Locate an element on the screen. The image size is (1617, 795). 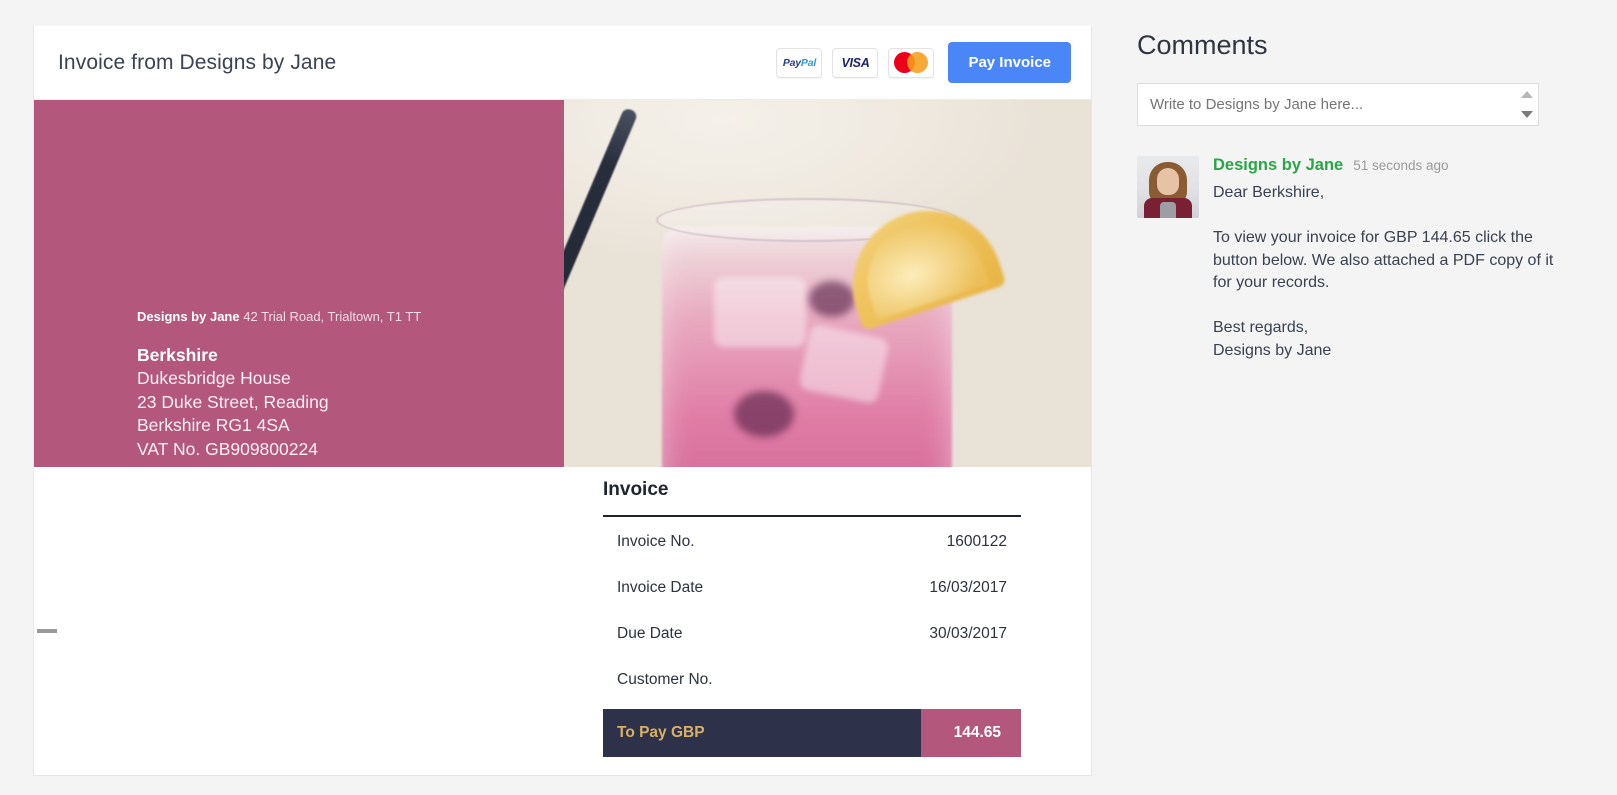
table-row: Invoice Date 16/03/2017 is located at coordinates (812, 588).